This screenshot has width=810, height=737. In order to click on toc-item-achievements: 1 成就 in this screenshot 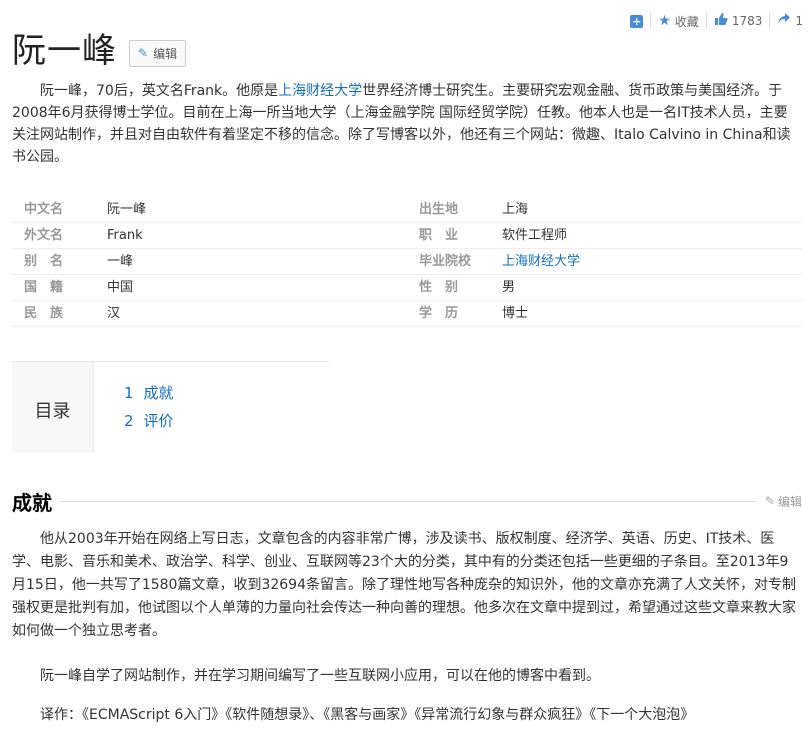, I will do `click(226, 393)`.